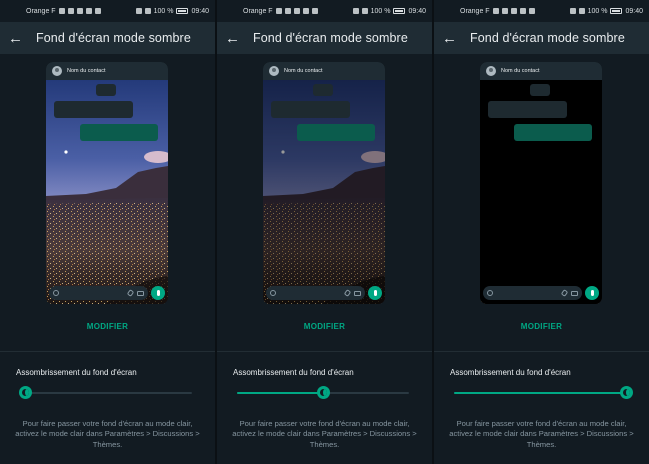  I want to click on slider-track, so click(106, 393).